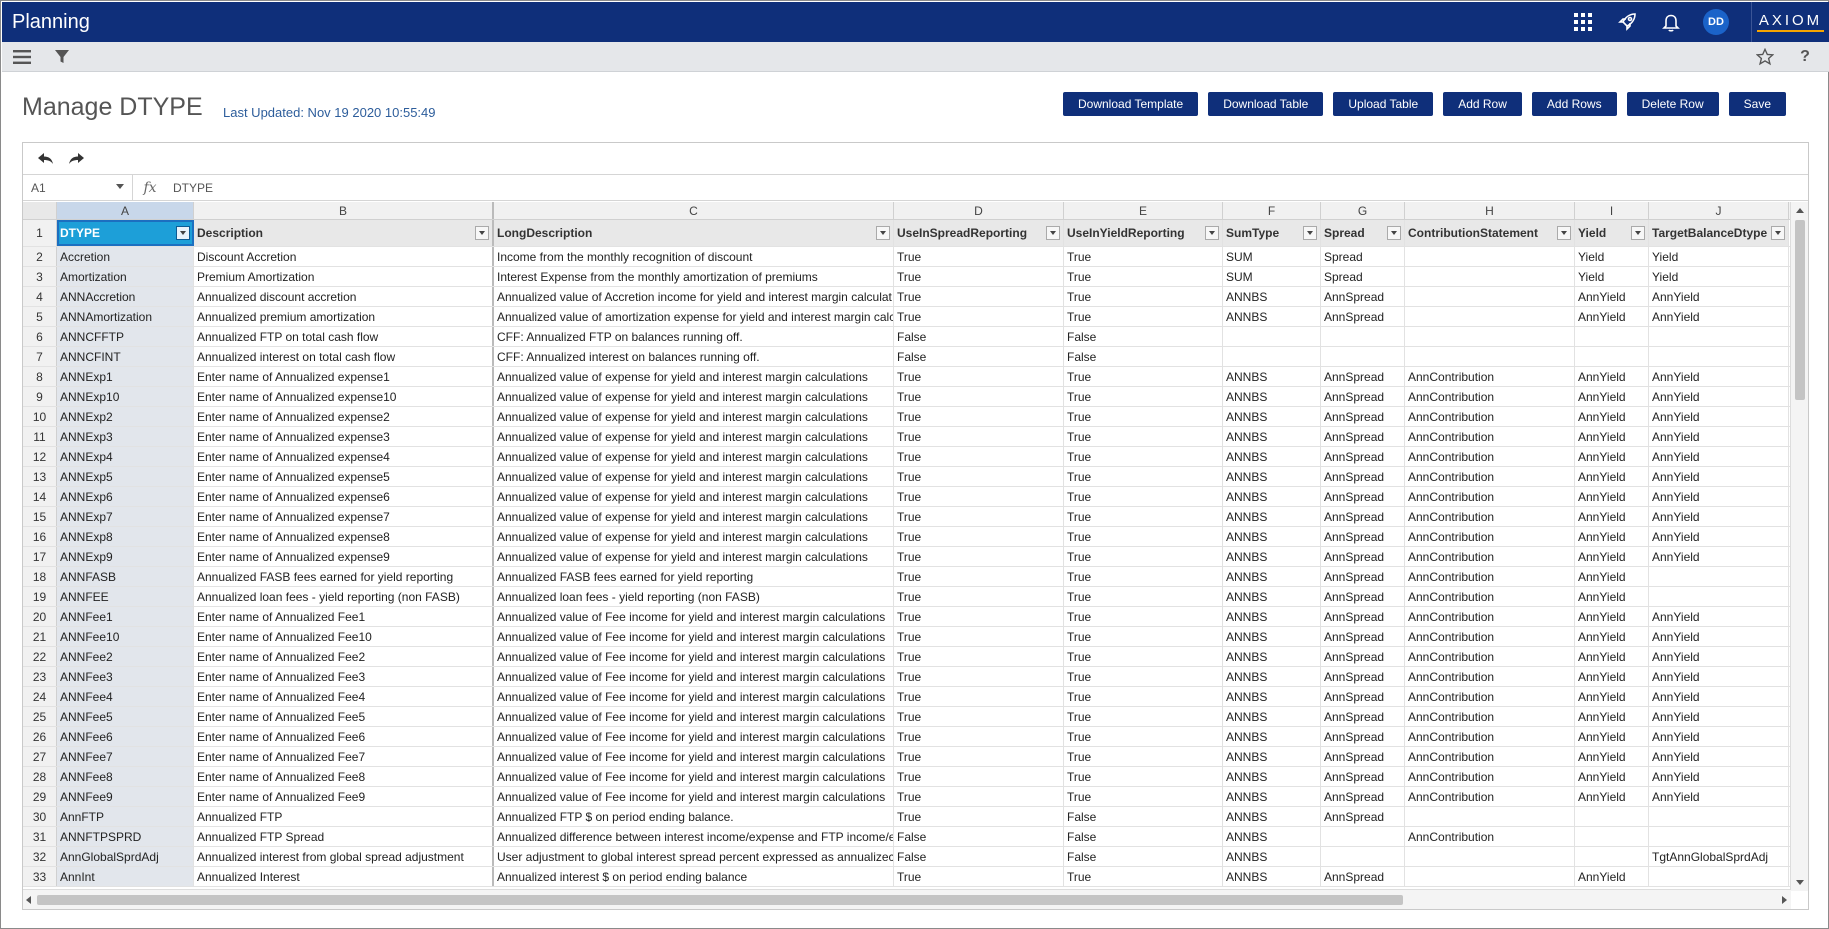  What do you see at coordinates (40, 356) in the screenshot?
I see `row-number: 7` at bounding box center [40, 356].